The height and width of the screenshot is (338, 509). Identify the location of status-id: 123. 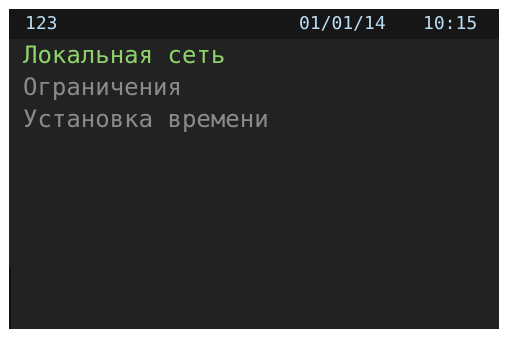
(41, 23).